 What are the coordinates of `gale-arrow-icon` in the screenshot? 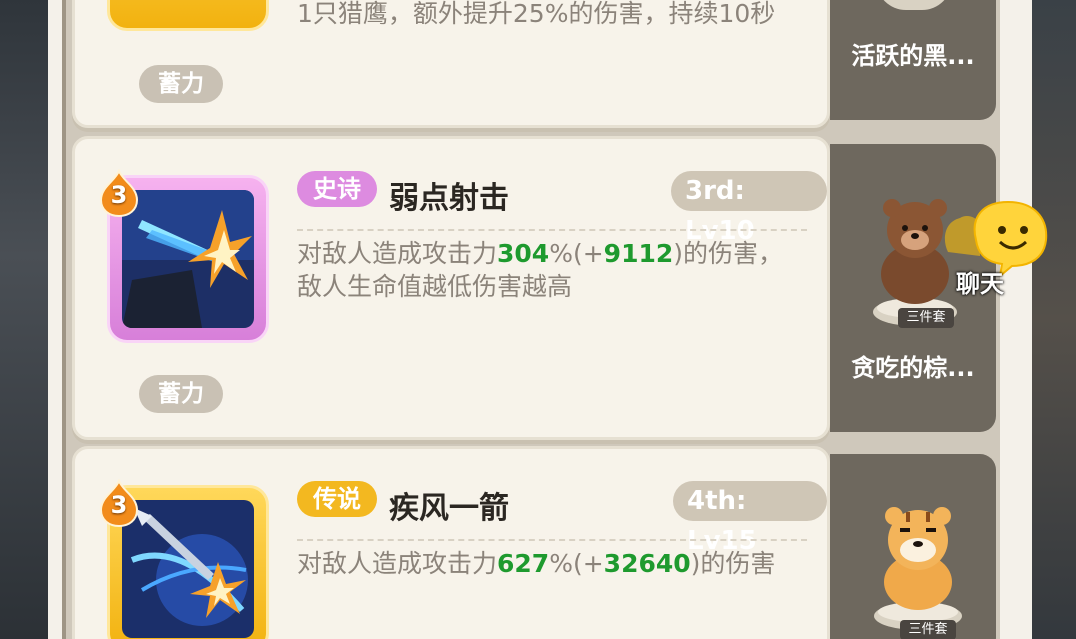 It's located at (188, 569).